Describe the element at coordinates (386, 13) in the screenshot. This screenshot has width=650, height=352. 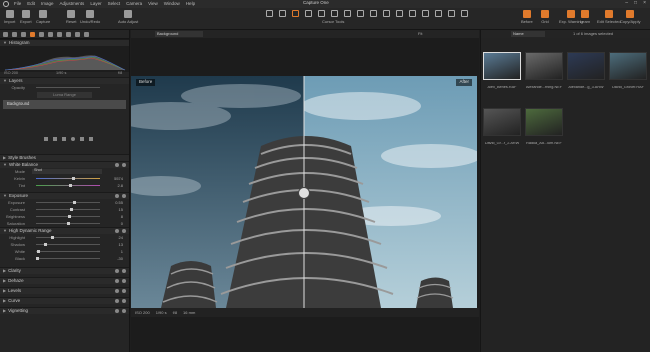
I see `picker-tool-icon` at that location.